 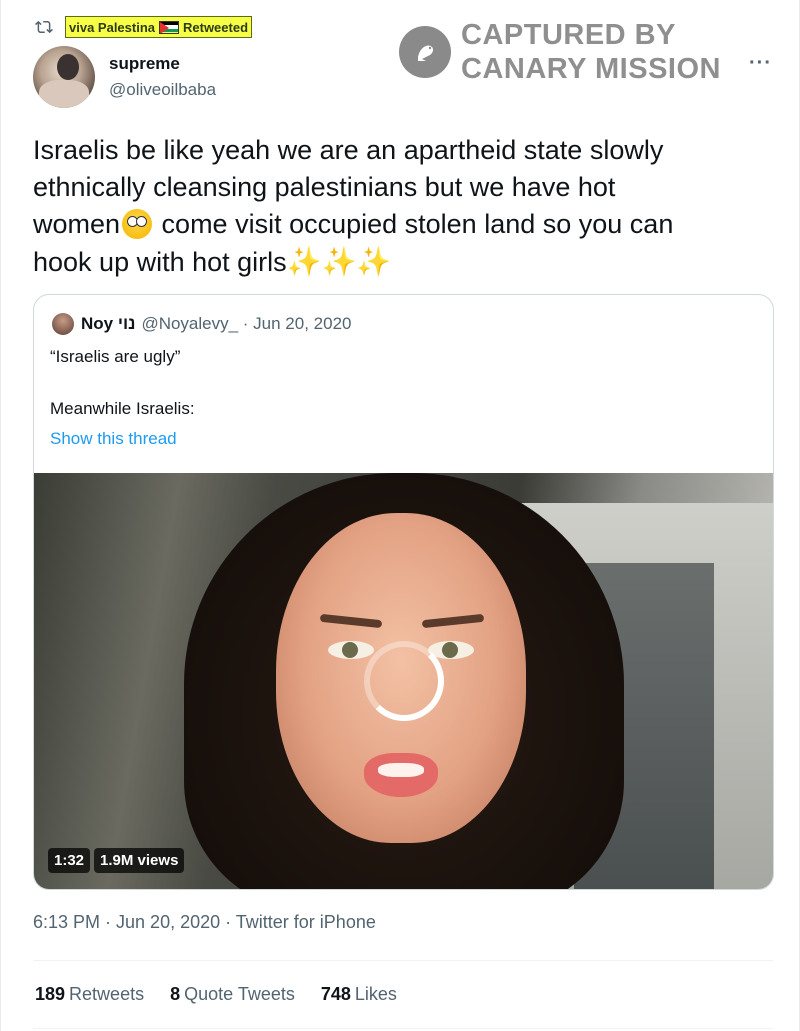 I want to click on show-thread-link: Show this thread, so click(x=113, y=439).